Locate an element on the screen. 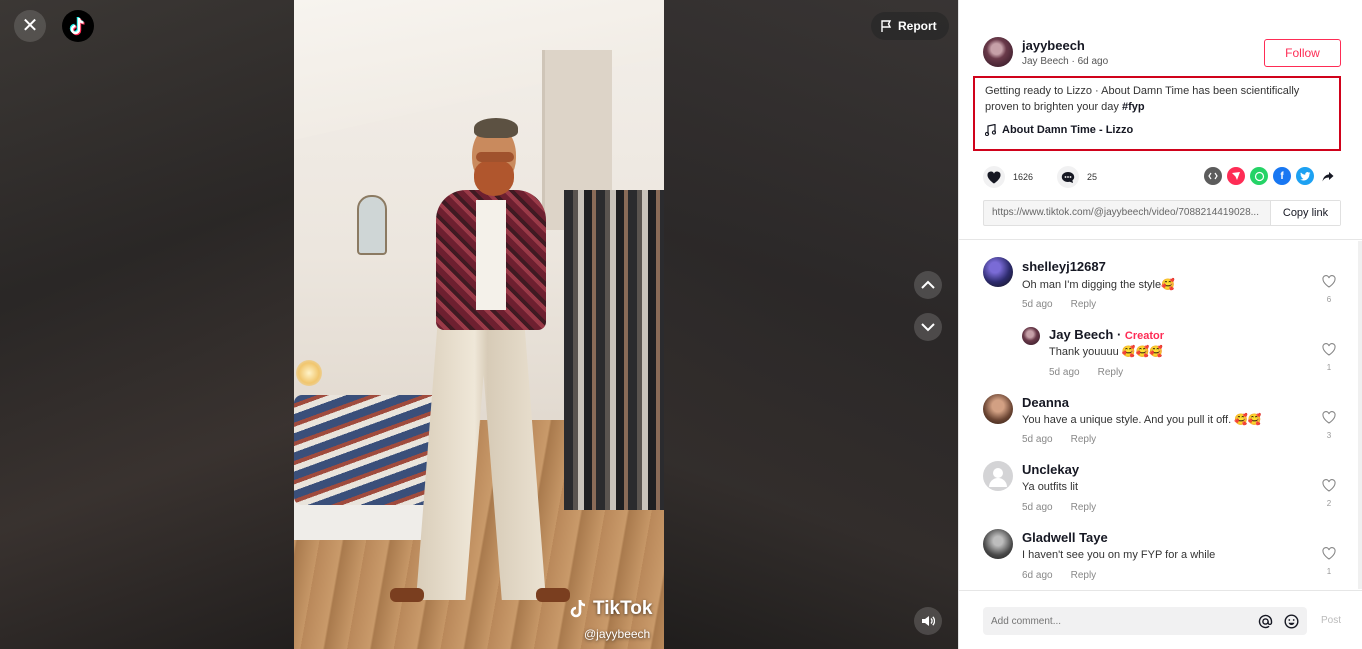 Image resolution: width=1362 pixels, height=649 pixels. comment-author: Deanna is located at coordinates (1045, 402).